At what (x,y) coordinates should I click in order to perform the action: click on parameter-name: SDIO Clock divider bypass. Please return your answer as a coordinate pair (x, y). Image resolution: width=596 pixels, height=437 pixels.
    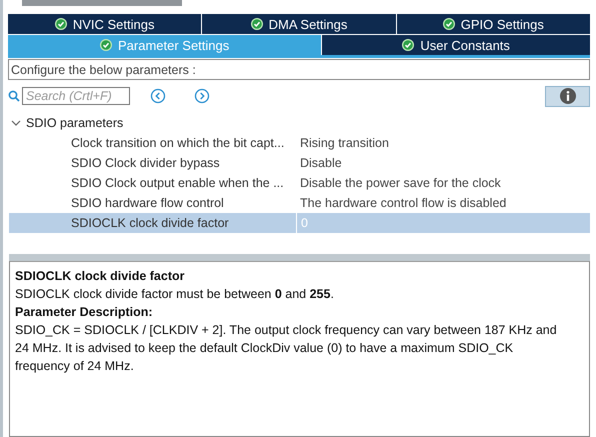
    Looking at the image, I should click on (145, 163).